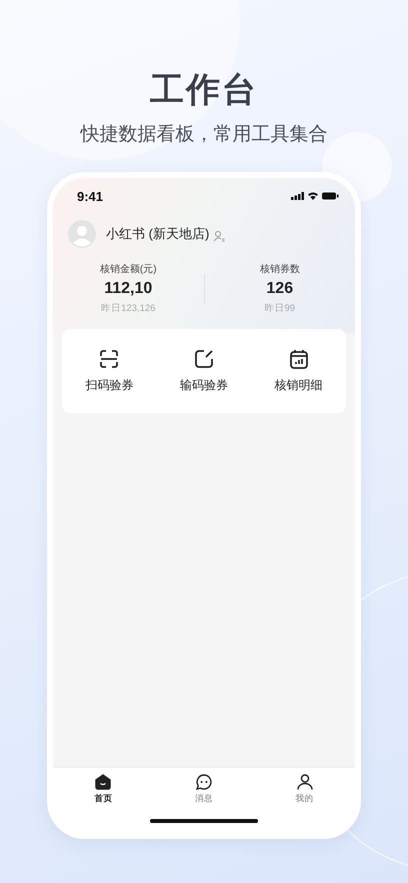 The height and width of the screenshot is (883, 408). I want to click on tab: 我的, so click(304, 789).